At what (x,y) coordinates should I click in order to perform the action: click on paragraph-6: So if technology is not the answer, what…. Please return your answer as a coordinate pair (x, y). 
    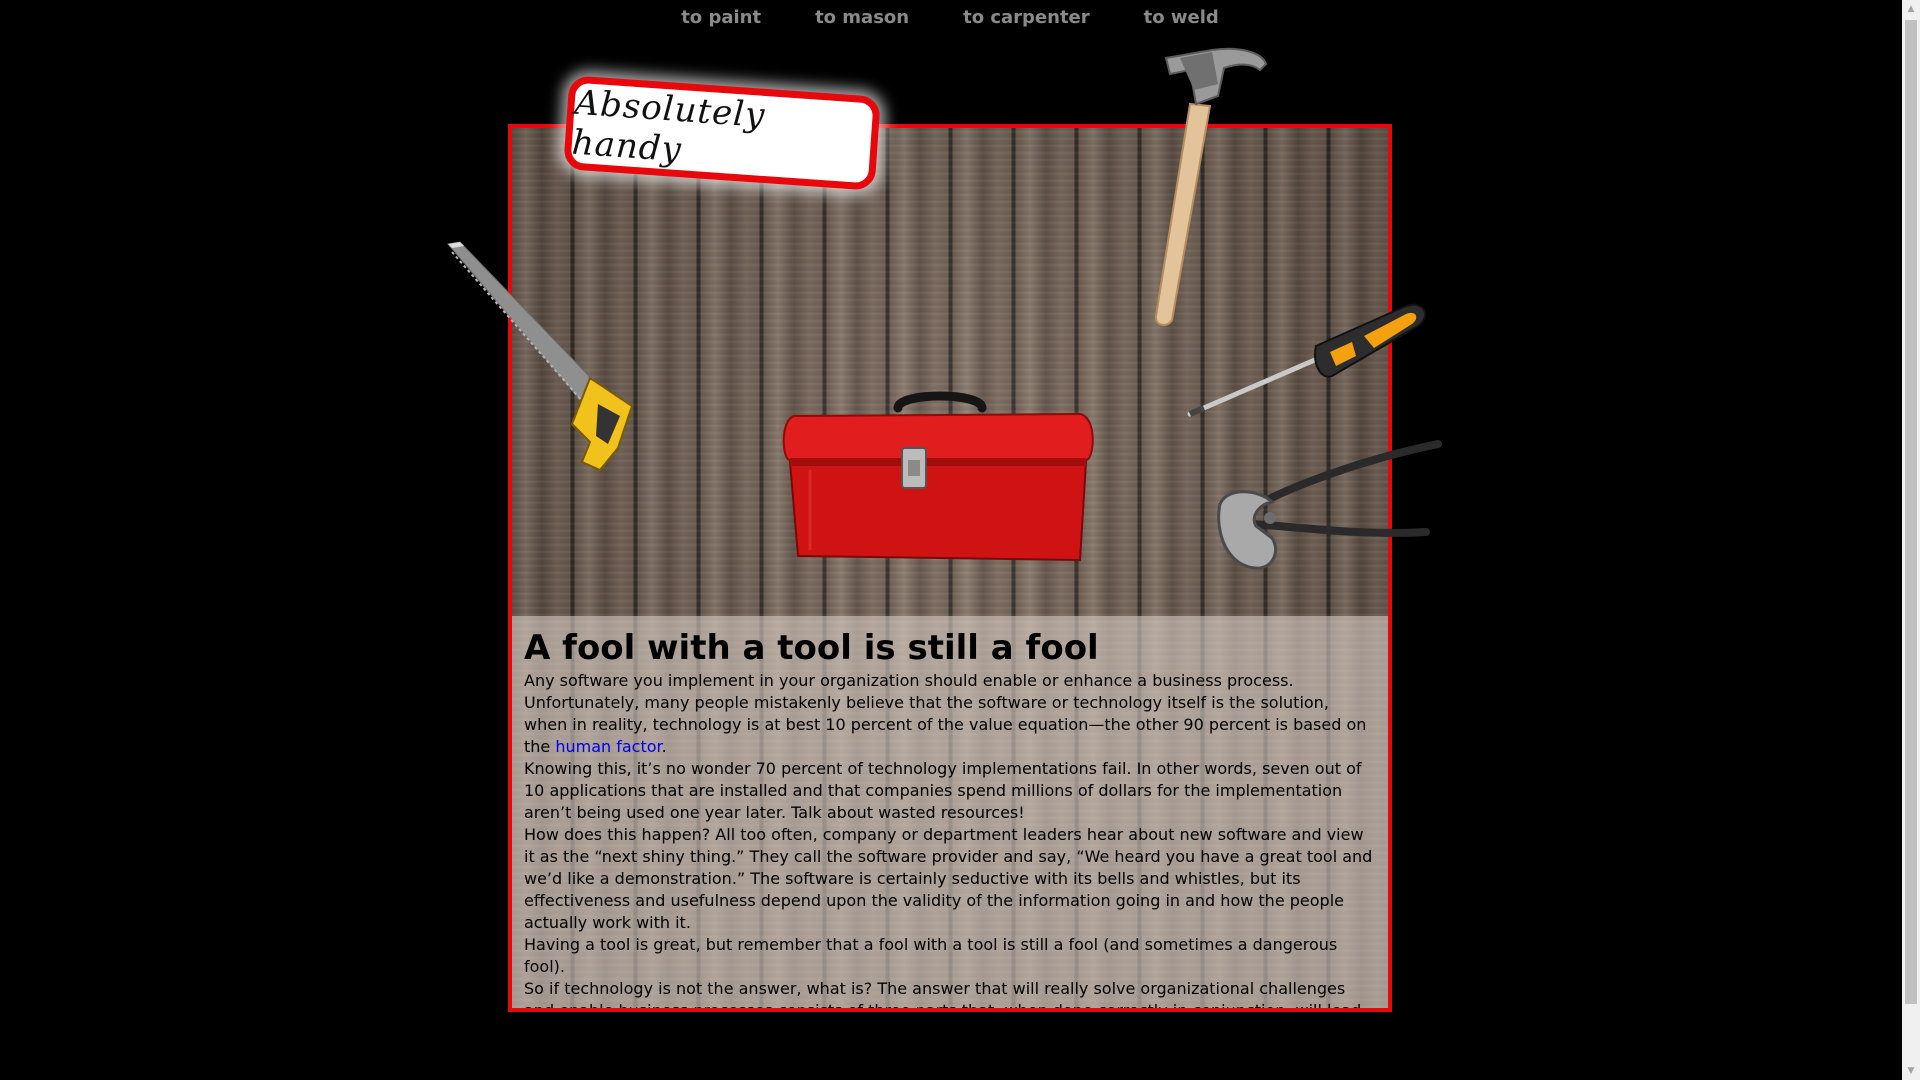
    Looking at the image, I should click on (943, 995).